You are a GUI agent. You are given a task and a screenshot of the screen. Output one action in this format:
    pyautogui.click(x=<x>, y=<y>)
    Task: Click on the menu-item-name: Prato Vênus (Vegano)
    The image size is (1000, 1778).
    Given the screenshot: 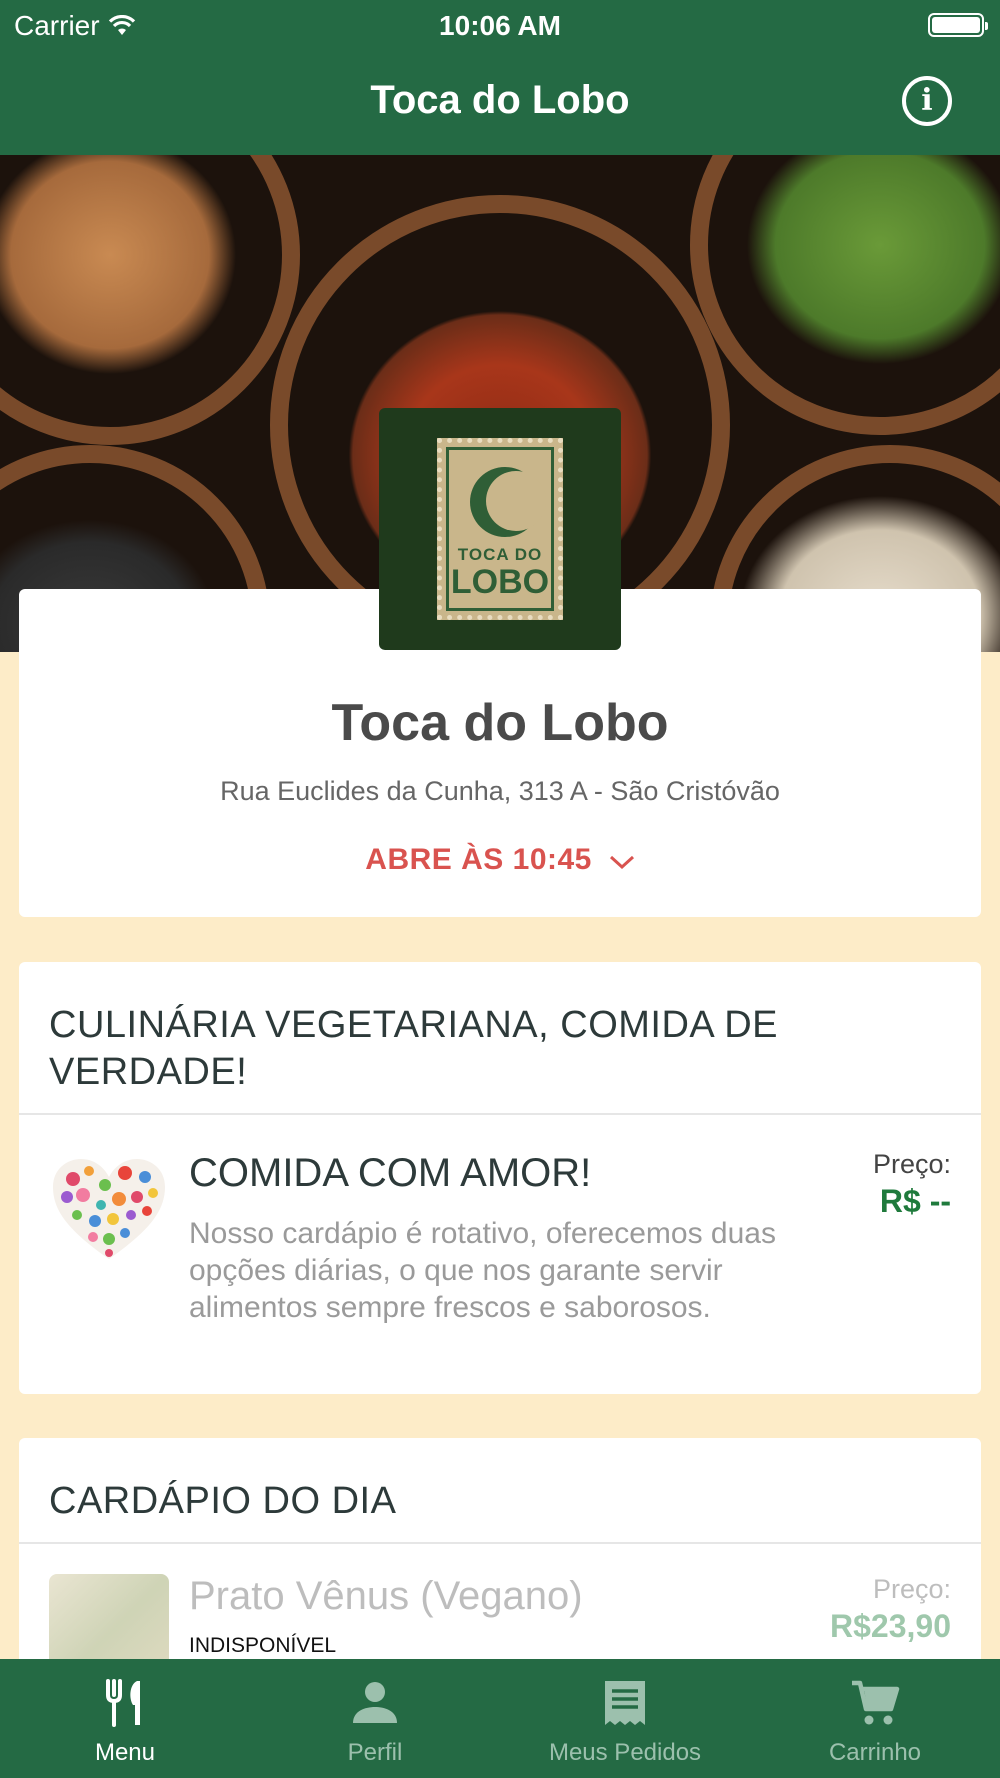 What is the action you would take?
    pyautogui.click(x=386, y=1596)
    